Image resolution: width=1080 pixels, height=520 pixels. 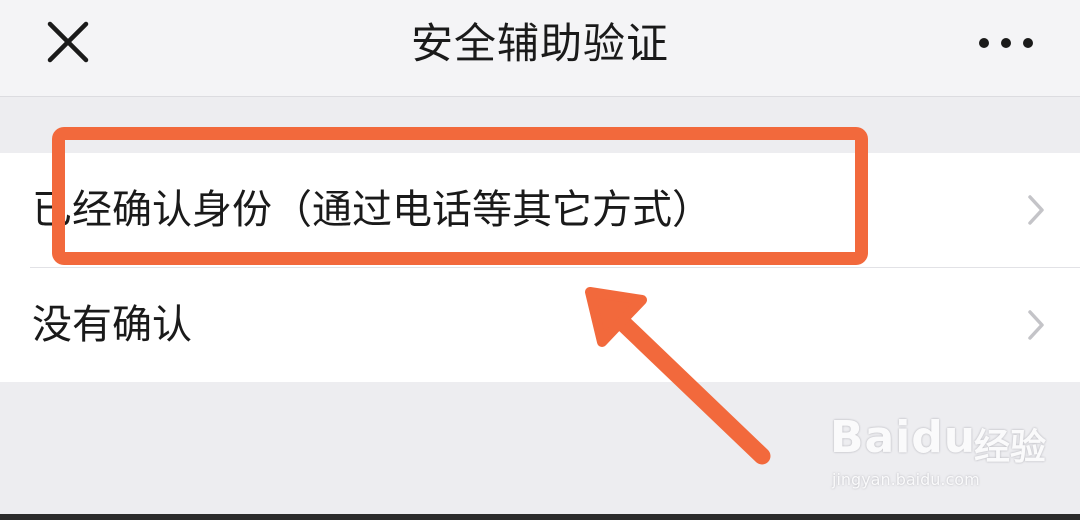 I want to click on bottom-edge, so click(x=540, y=517).